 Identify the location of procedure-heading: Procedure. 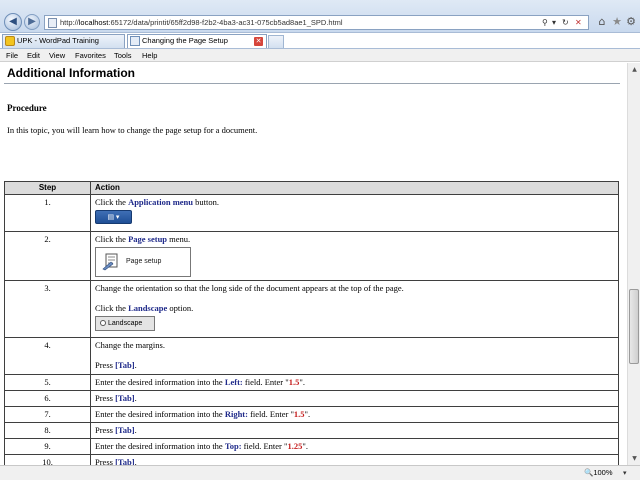
(27, 108).